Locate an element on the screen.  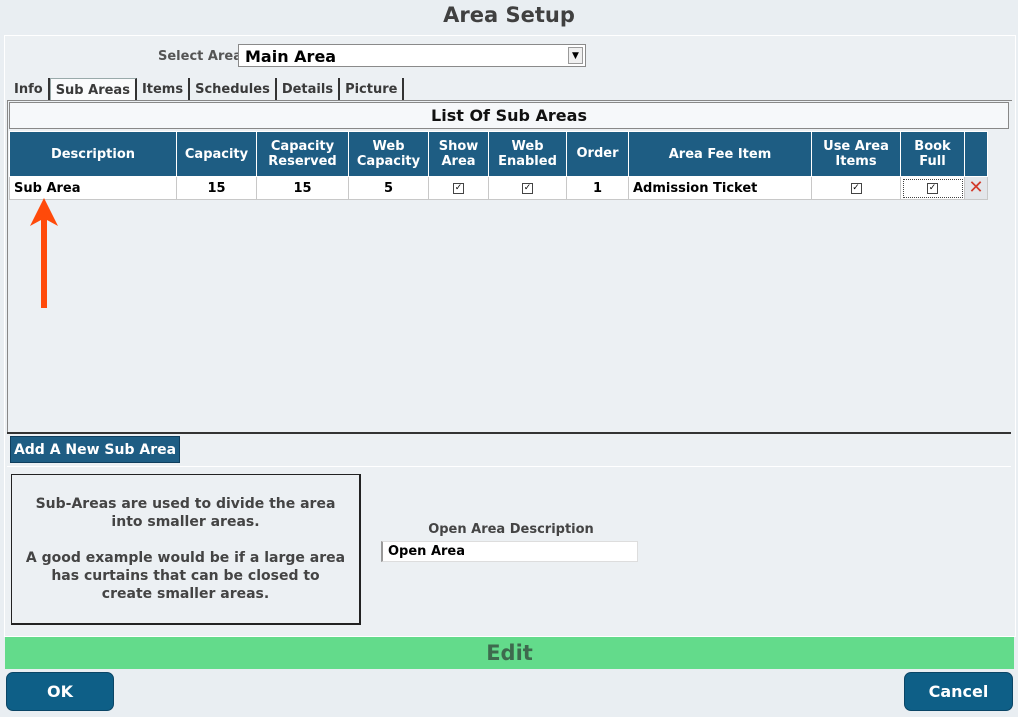
show-area-checkbox: ✓ is located at coordinates (458, 188).